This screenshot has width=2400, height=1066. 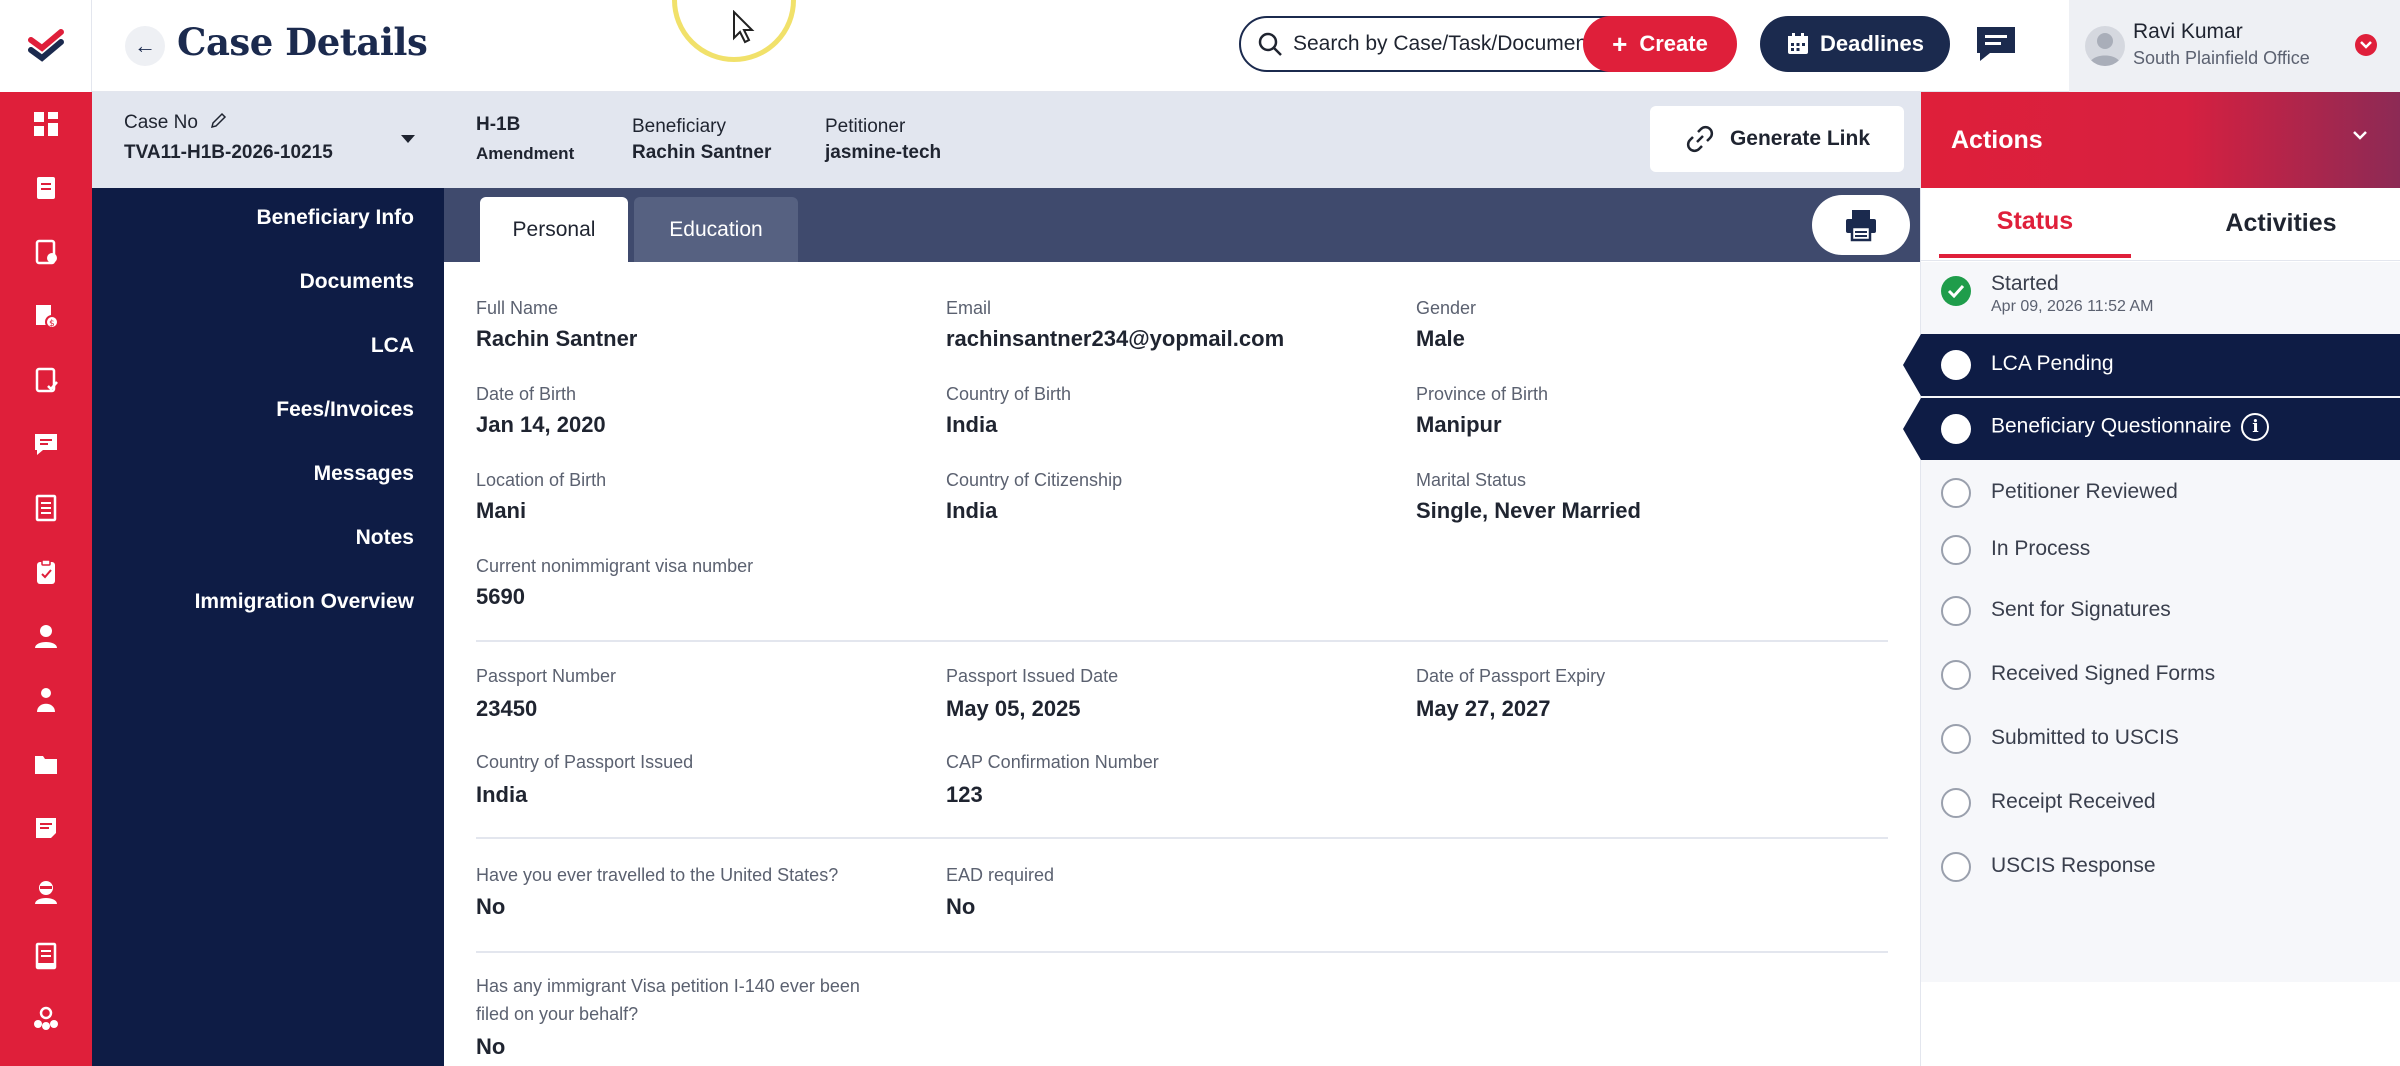 I want to click on dashboard-icon, so click(x=46, y=124).